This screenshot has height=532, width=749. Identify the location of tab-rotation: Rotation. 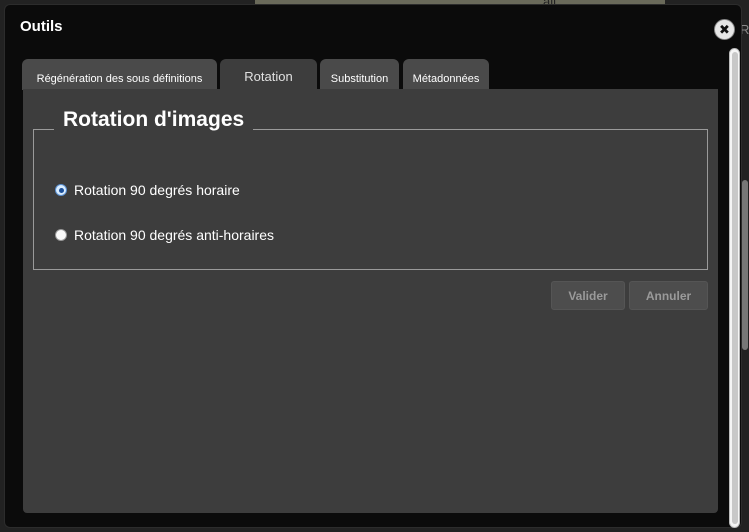
(268, 74).